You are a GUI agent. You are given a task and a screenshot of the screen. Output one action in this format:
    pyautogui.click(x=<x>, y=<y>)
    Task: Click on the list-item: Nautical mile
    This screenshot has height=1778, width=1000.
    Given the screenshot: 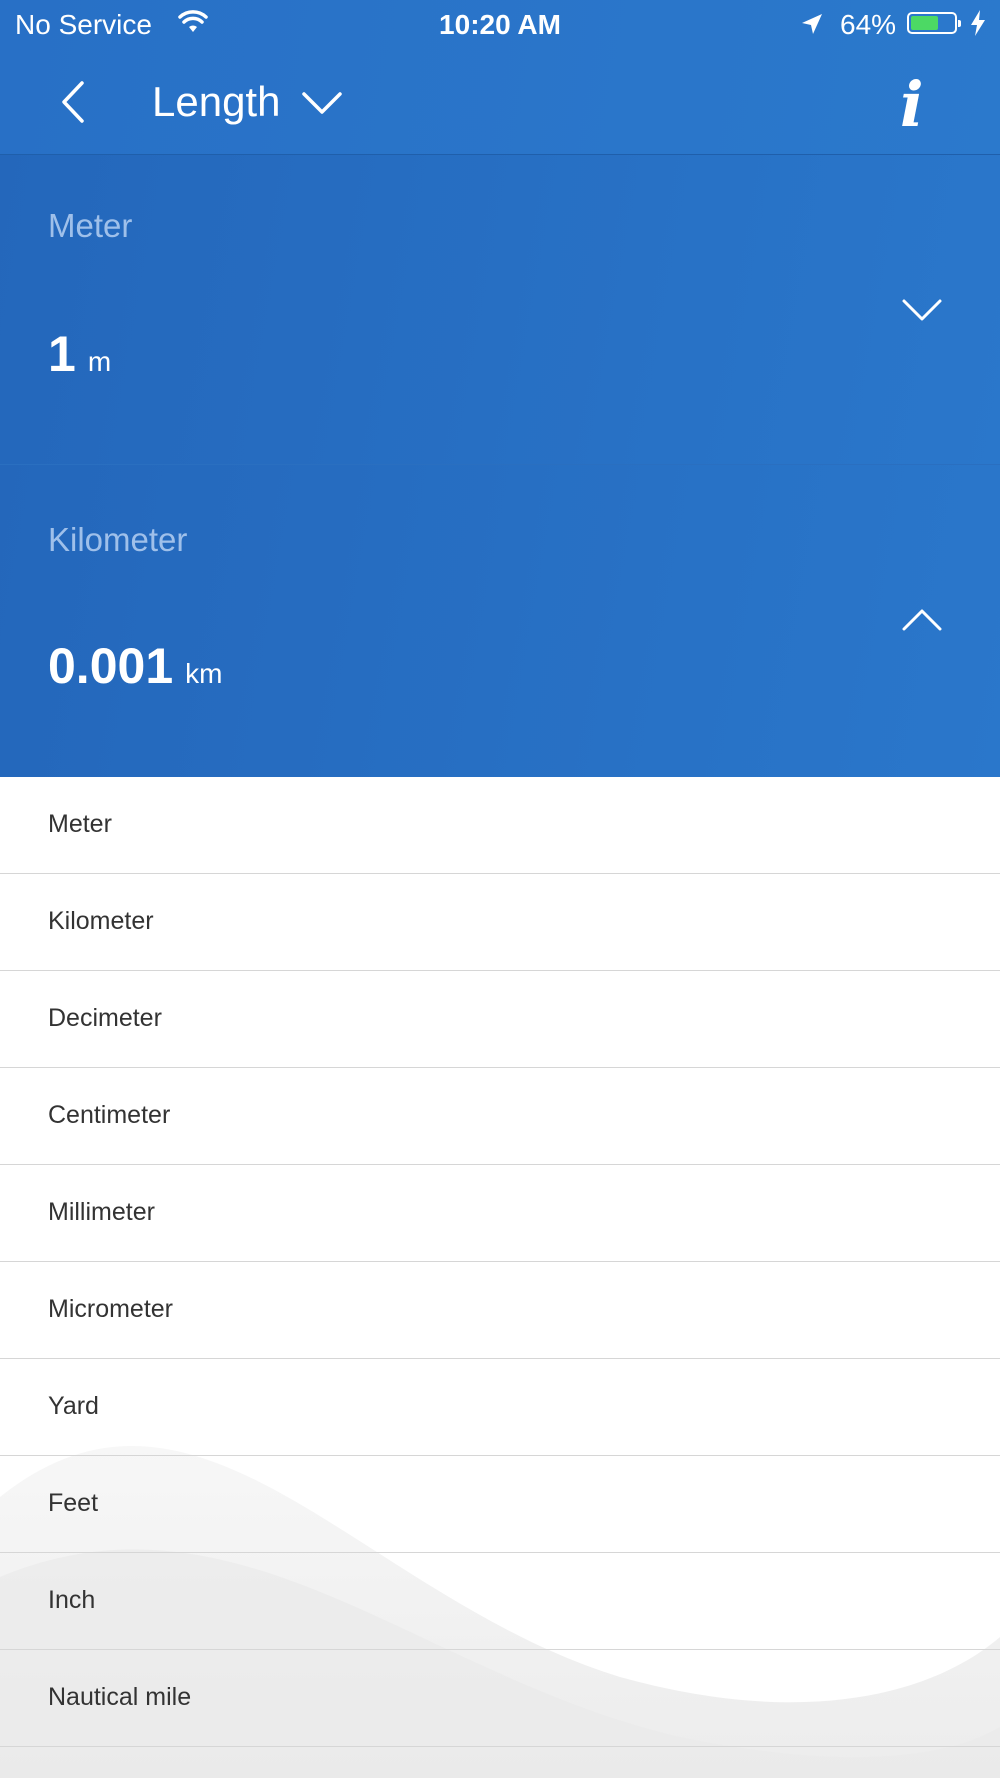 What is the action you would take?
    pyautogui.click(x=500, y=1698)
    